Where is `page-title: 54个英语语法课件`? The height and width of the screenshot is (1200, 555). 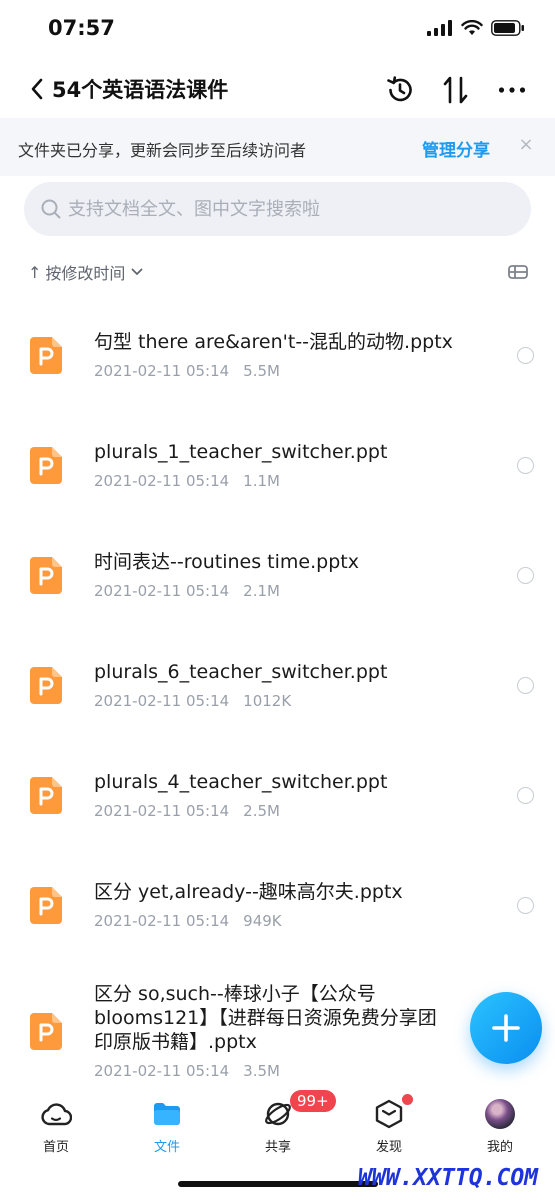
page-title: 54个英语语法课件 is located at coordinates (140, 90).